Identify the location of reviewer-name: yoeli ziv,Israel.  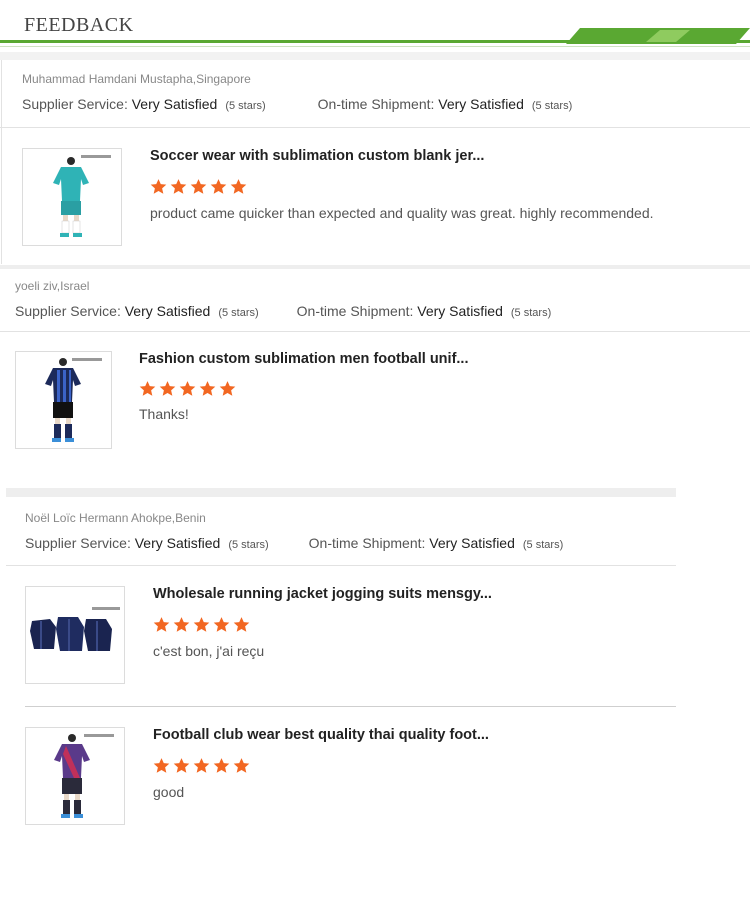
(52, 286).